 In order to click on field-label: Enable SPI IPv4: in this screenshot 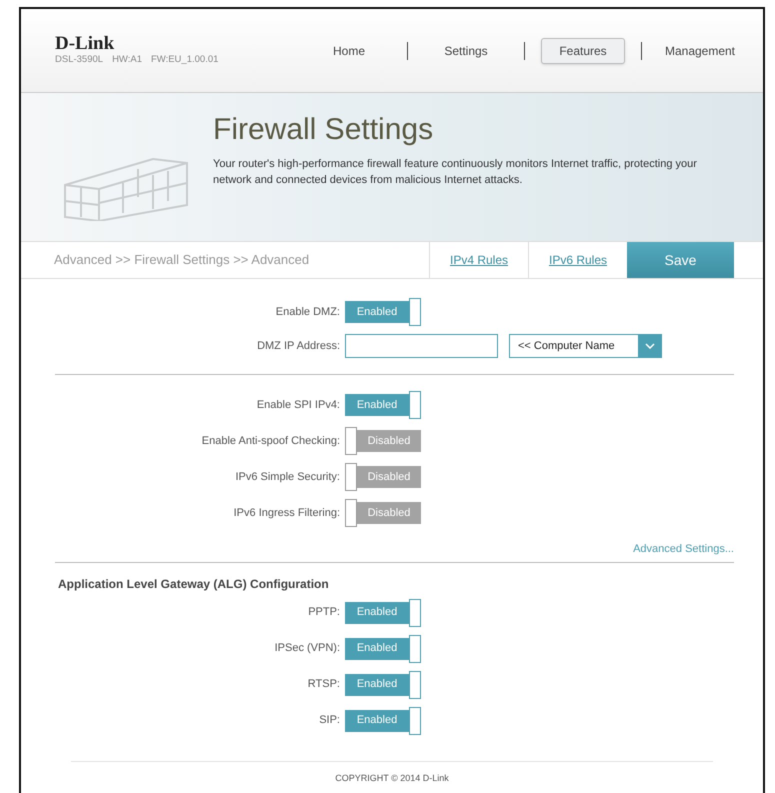, I will do `click(298, 405)`.